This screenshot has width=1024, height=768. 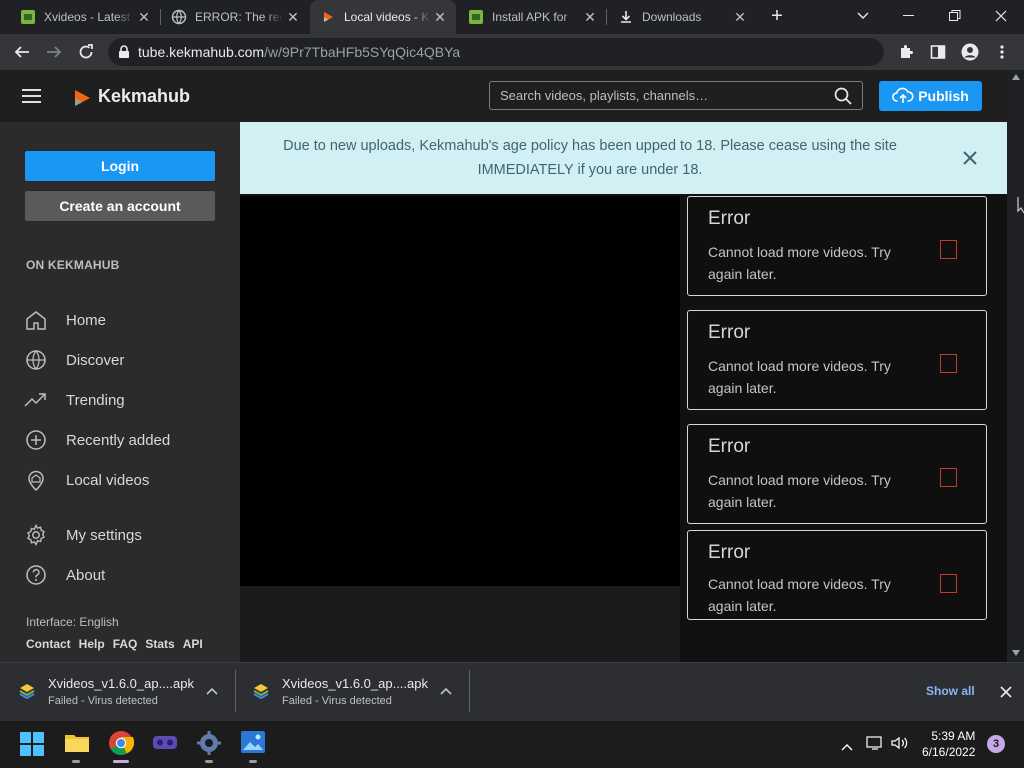 I want to click on sidebar-item-label: Home, so click(x=86, y=320).